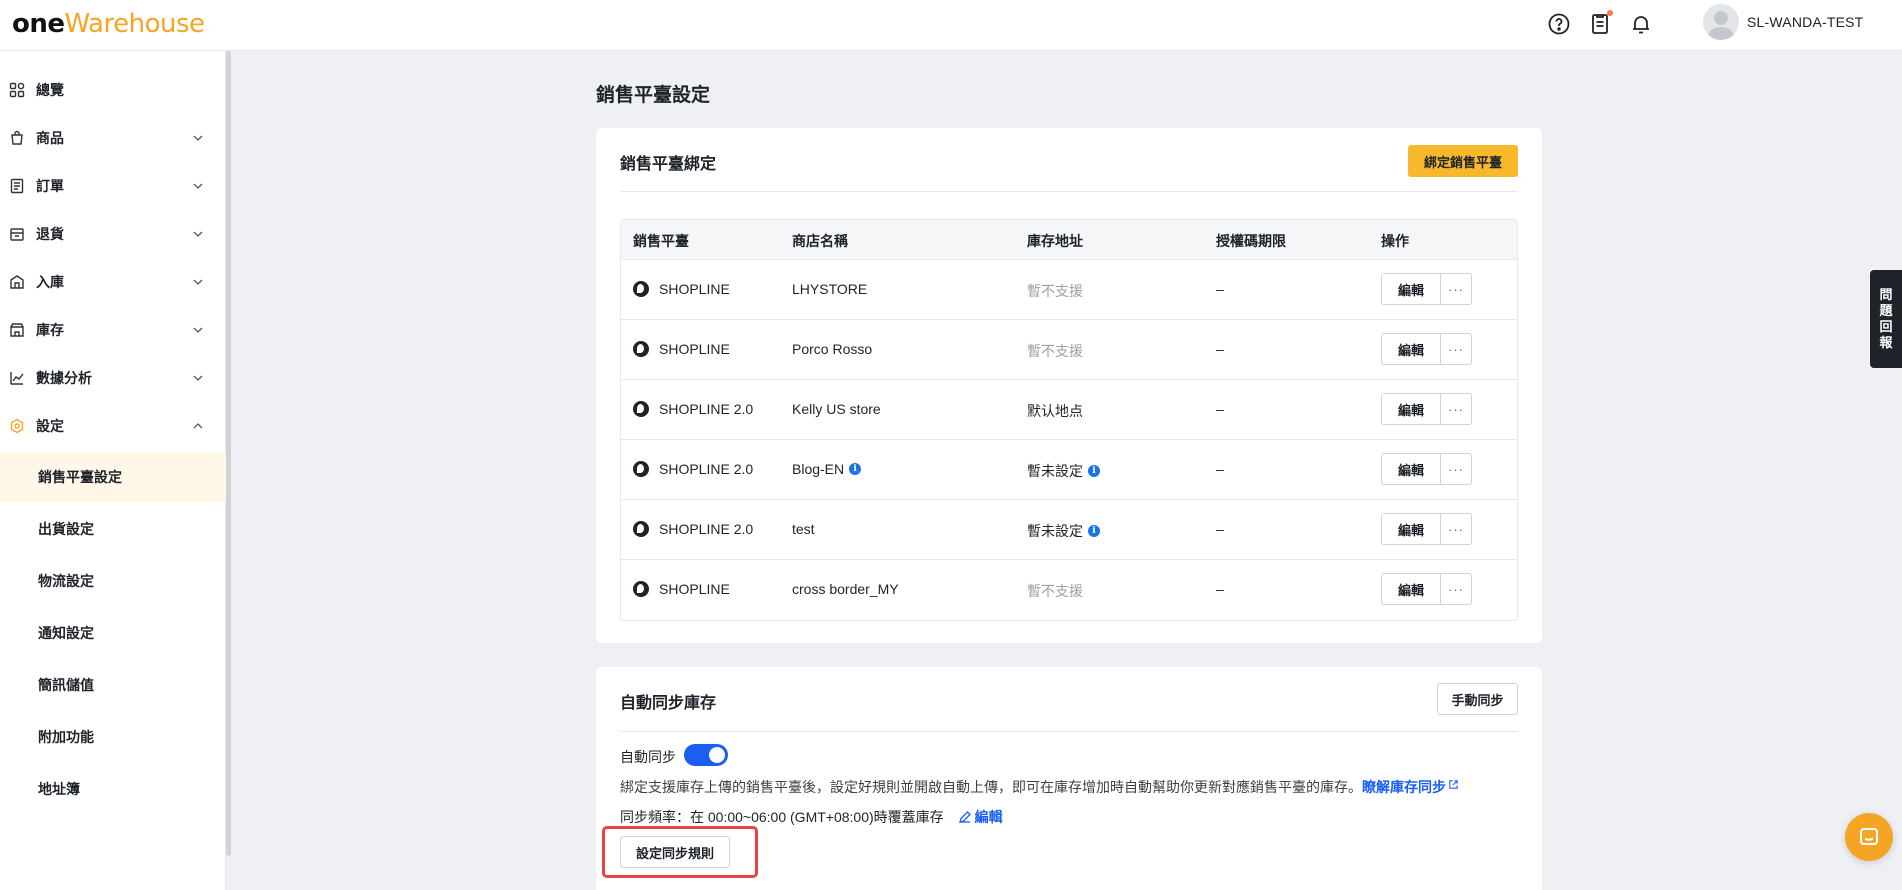  I want to click on address-value: 默认地点, so click(1055, 411).